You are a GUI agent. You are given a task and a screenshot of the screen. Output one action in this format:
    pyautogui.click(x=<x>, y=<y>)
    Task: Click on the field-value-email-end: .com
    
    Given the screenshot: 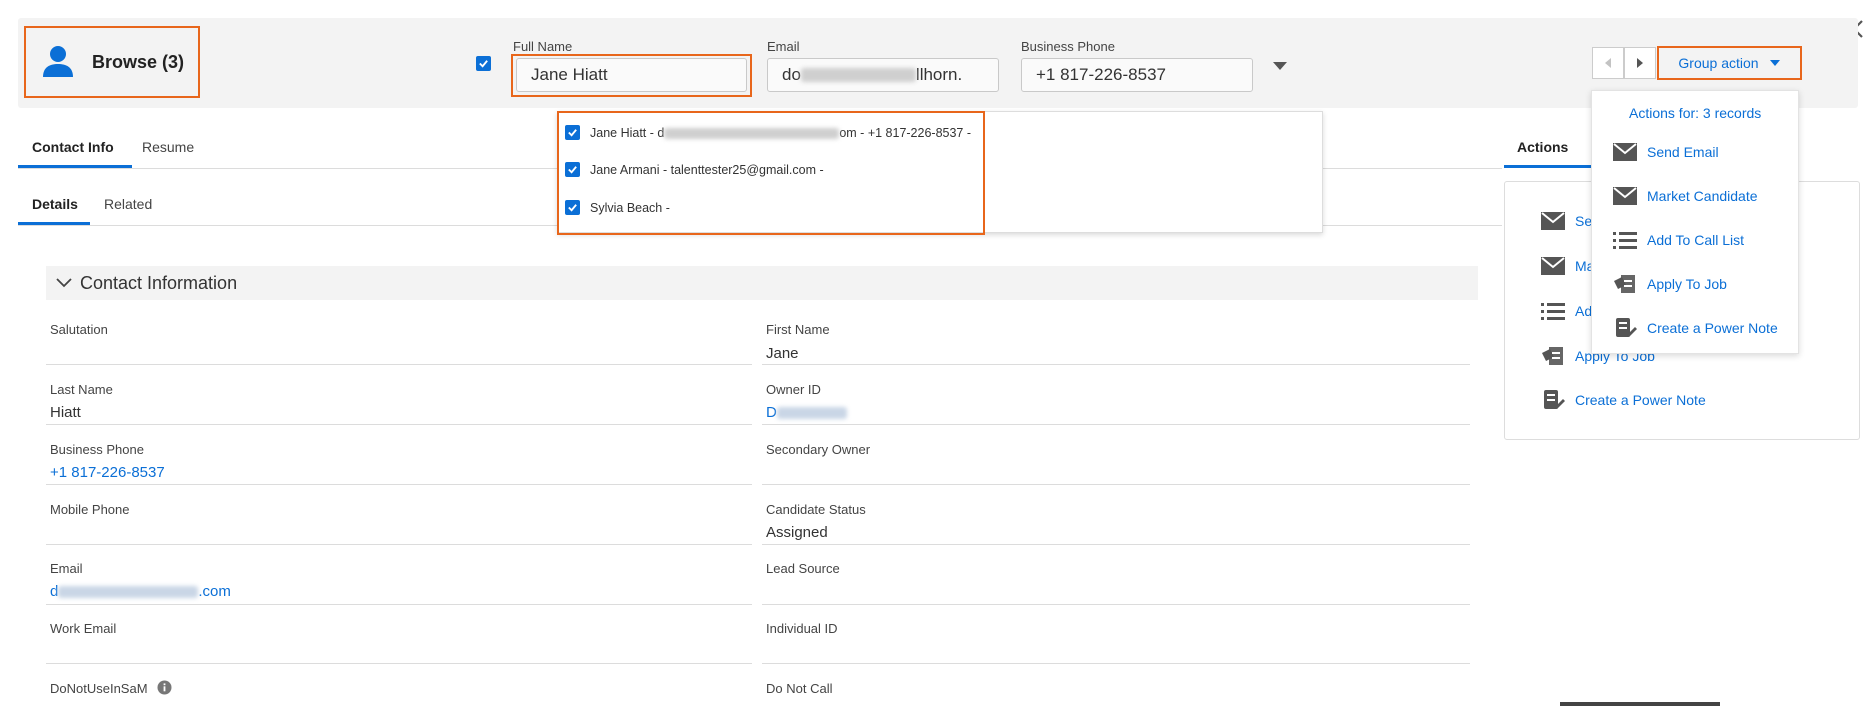 What is the action you would take?
    pyautogui.click(x=214, y=591)
    